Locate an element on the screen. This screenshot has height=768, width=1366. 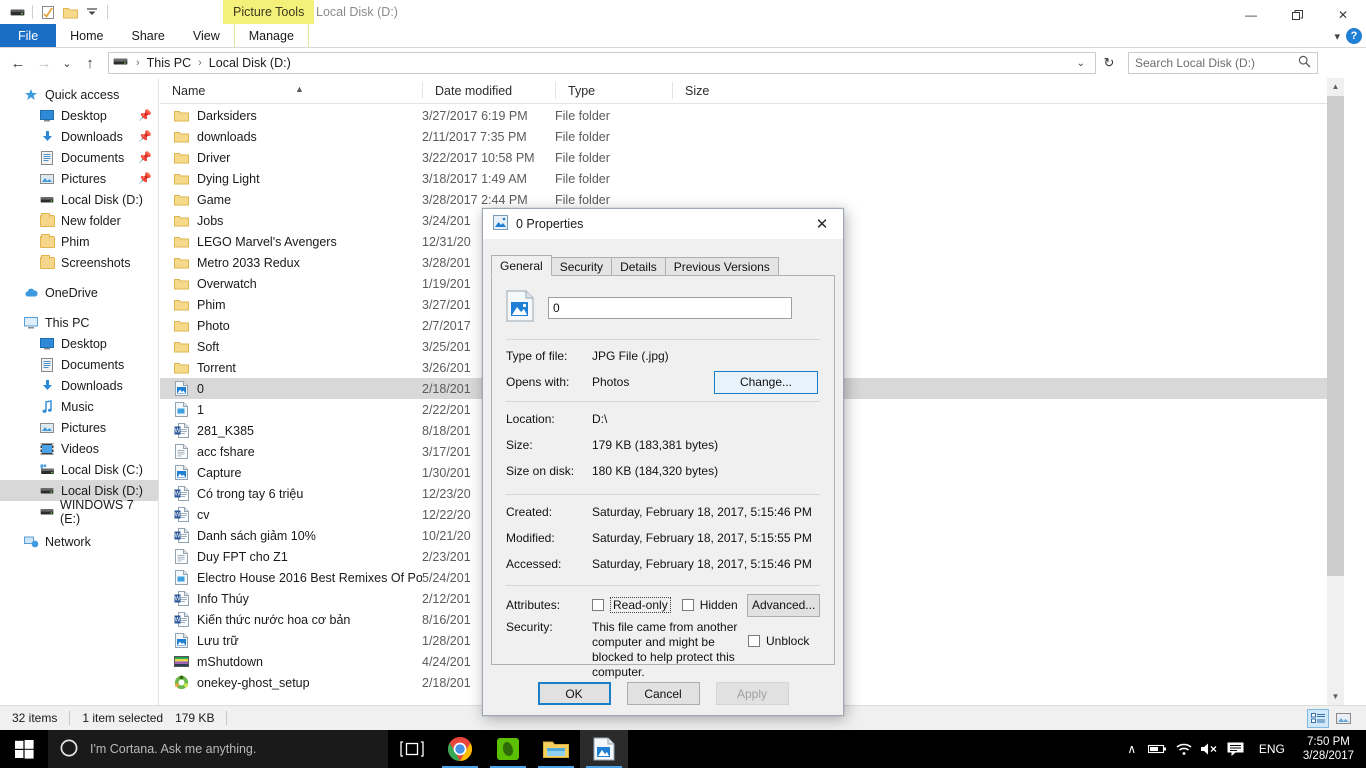
language-indicator: ENG is located at coordinates (1272, 749).